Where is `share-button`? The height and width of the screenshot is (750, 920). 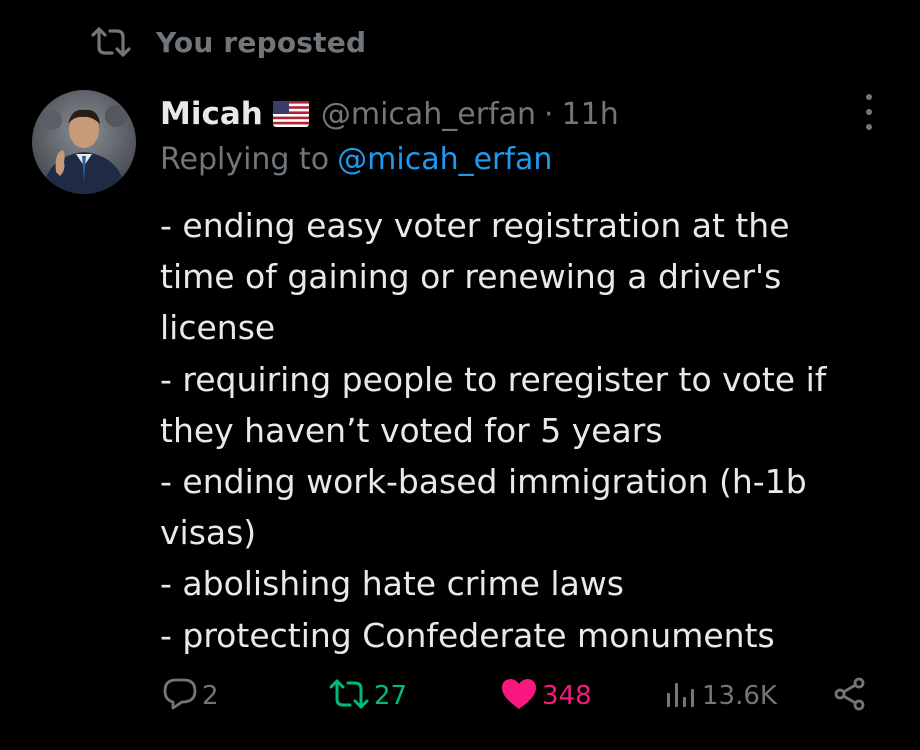 share-button is located at coordinates (850, 696).